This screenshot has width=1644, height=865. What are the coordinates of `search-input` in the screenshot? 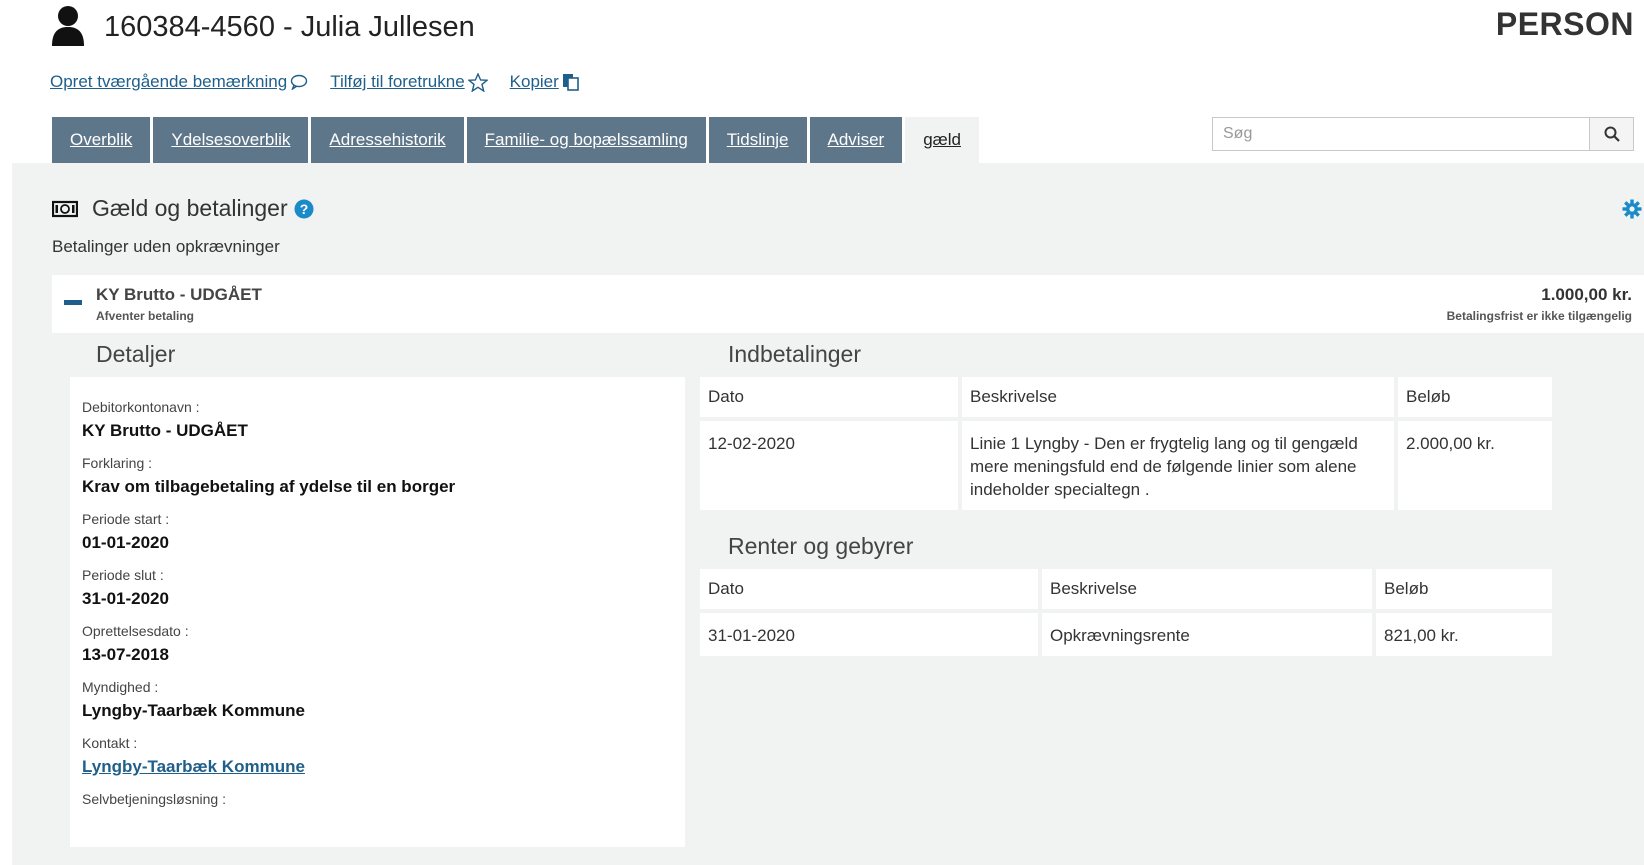 It's located at (1401, 134).